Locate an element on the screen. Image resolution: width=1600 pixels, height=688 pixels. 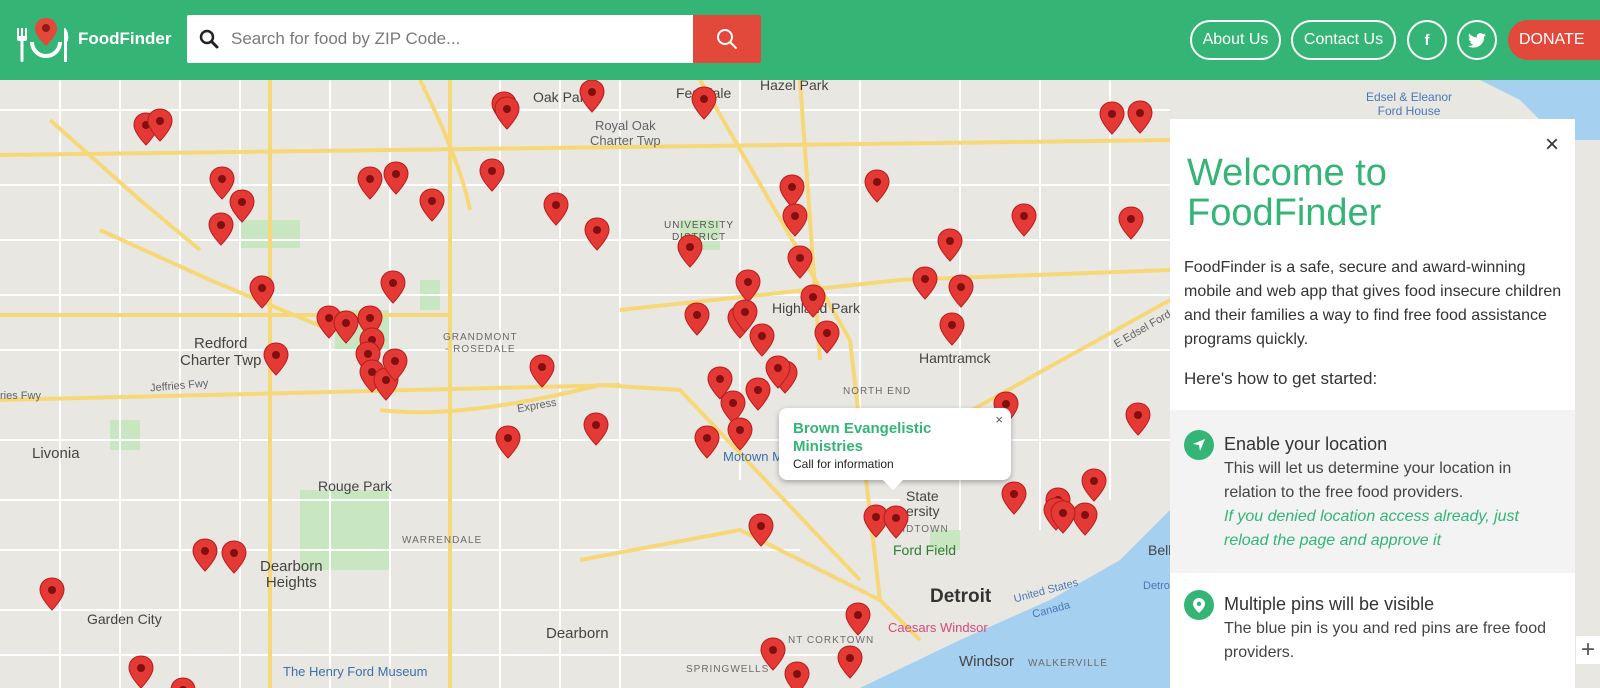
logo: FoodFinder is located at coordinates (92, 39).